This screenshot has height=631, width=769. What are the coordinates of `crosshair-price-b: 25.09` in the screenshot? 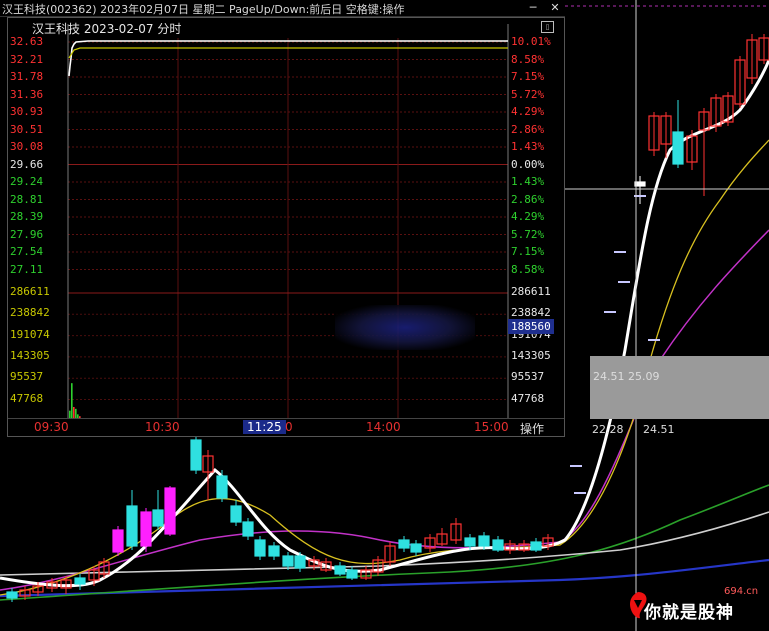 It's located at (644, 376).